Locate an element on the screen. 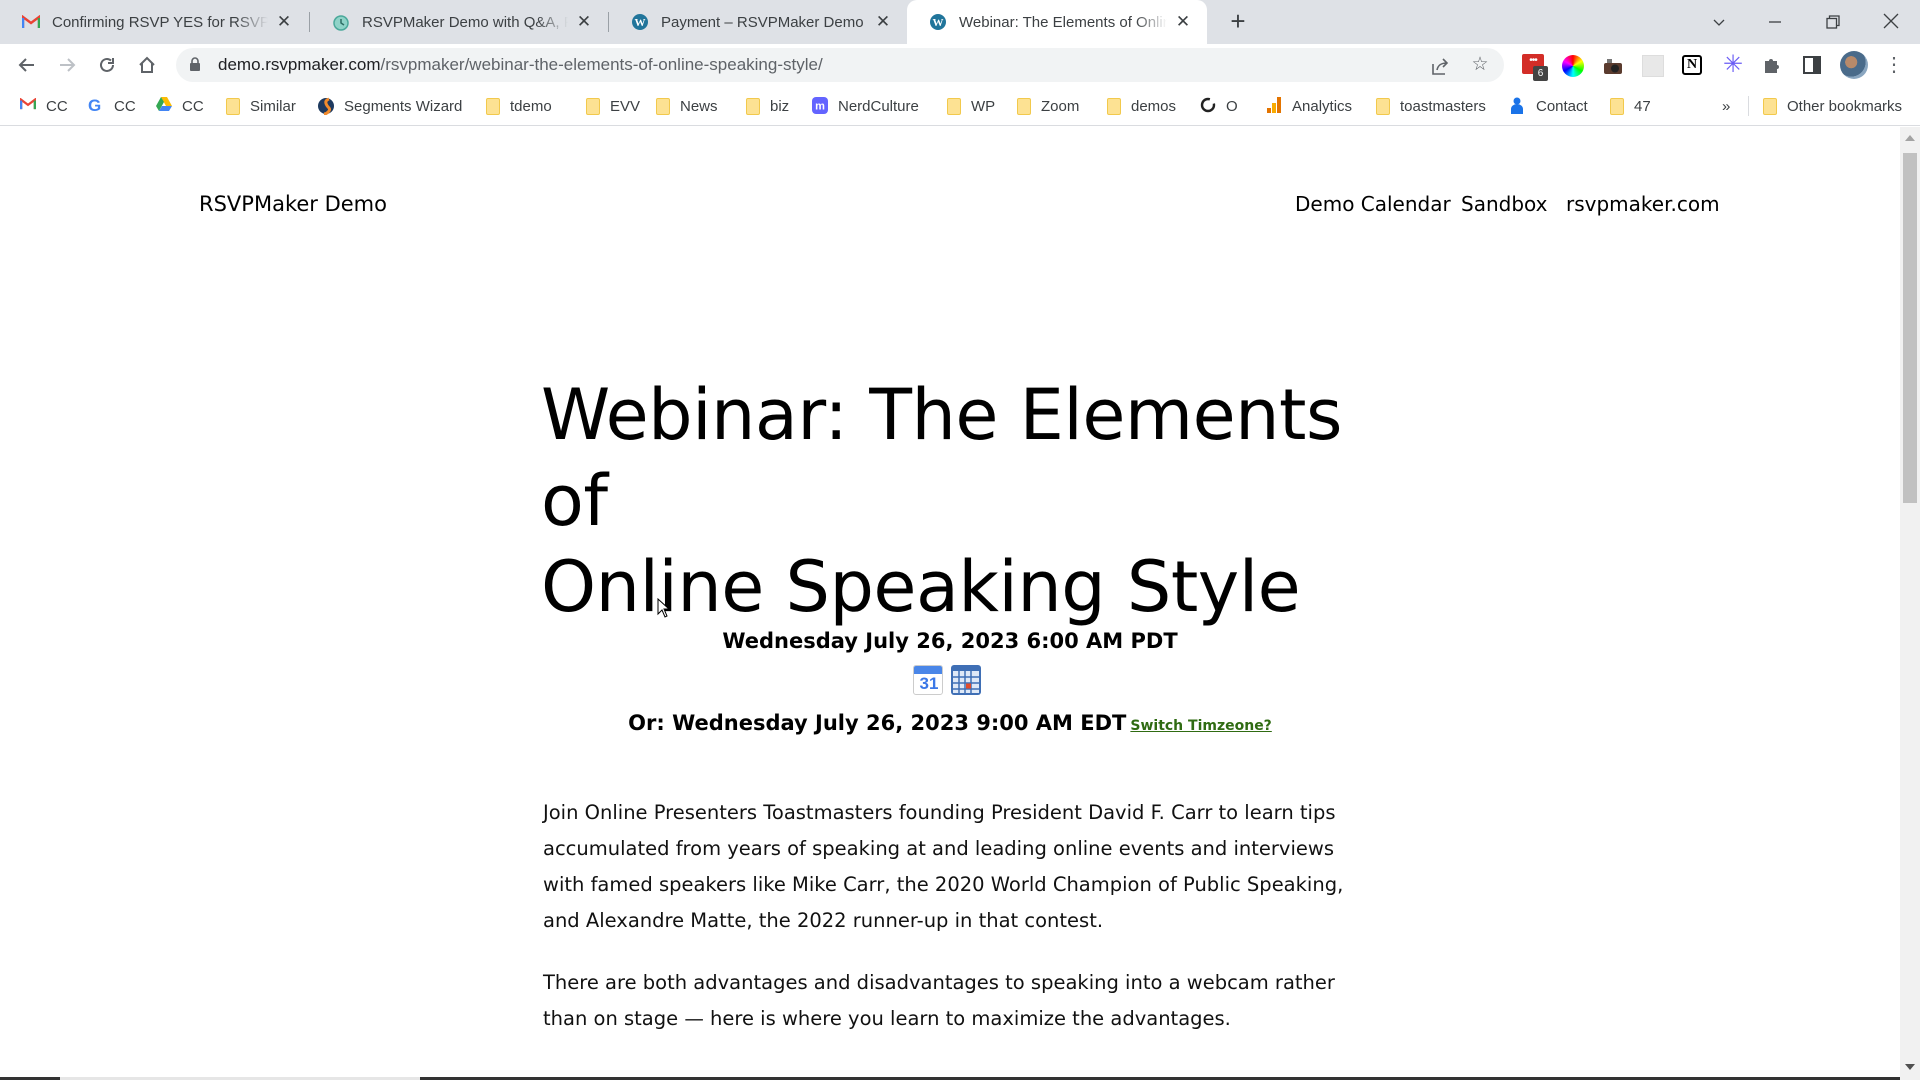 This screenshot has height=1080, width=1920. side-panel-icon is located at coordinates (1813, 66).